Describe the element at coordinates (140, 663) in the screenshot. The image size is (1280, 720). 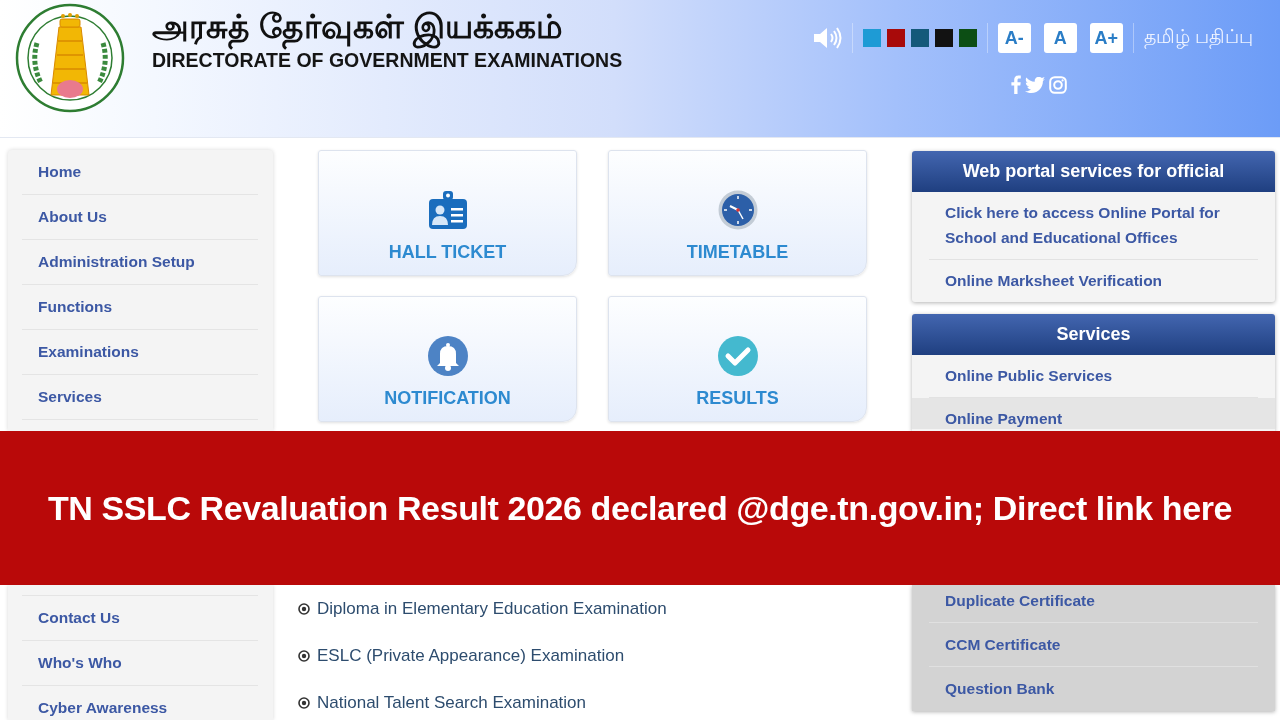
I see `sidebar-link: Who's Who` at that location.